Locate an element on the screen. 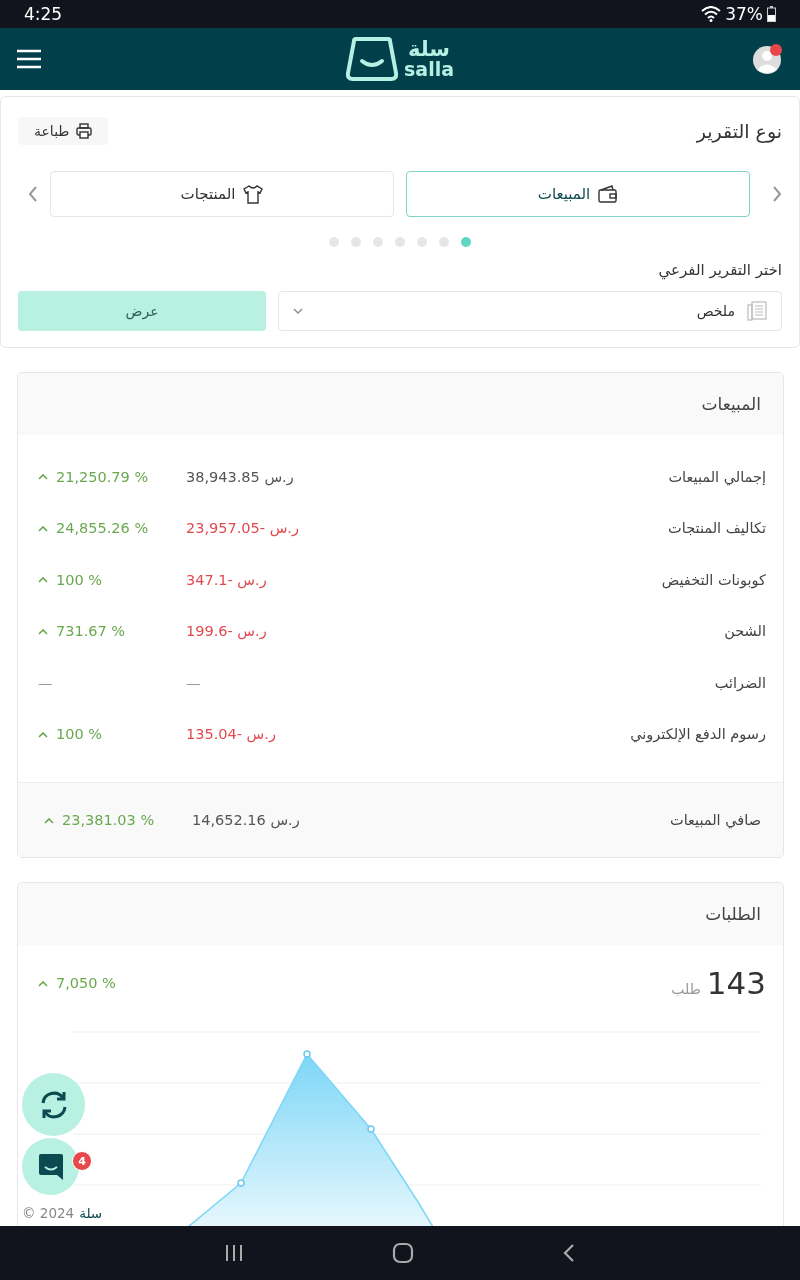 This screenshot has height=1280, width=800. amount-value: ر.س -135.04 is located at coordinates (231, 734).